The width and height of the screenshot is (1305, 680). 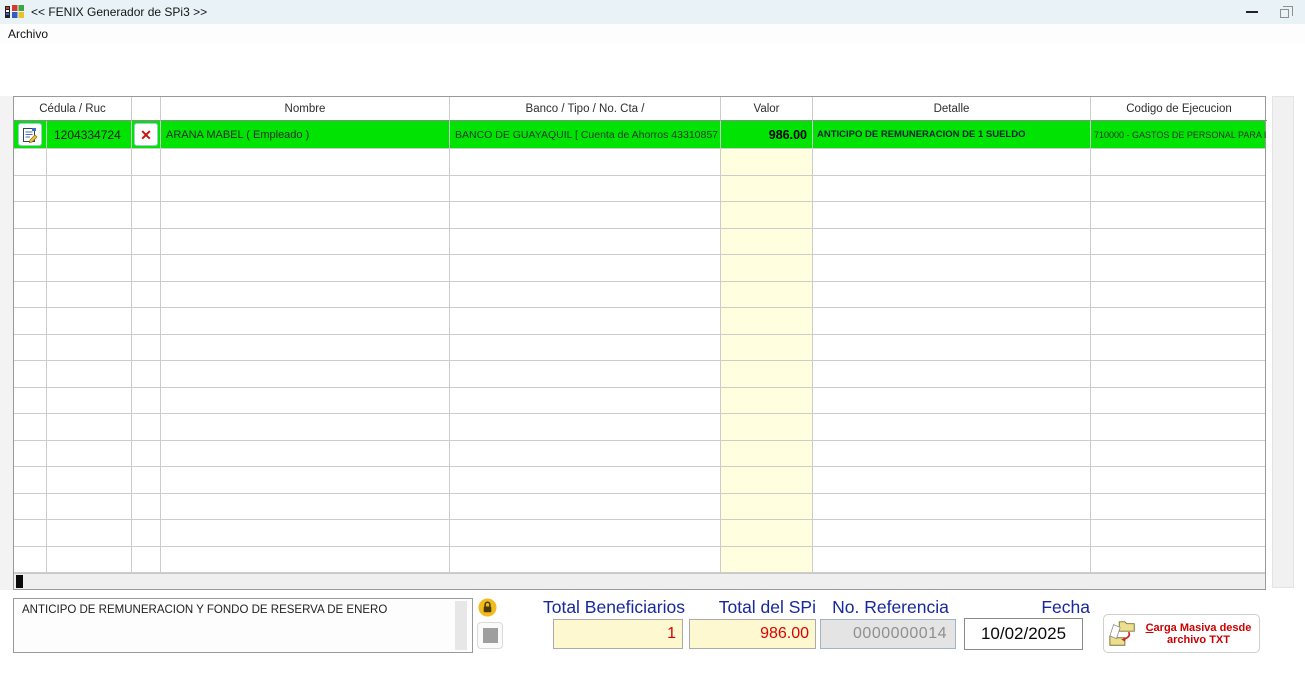 What do you see at coordinates (305, 134) in the screenshot?
I see `cell-nombre: ARANA MABEL ( Empleado )` at bounding box center [305, 134].